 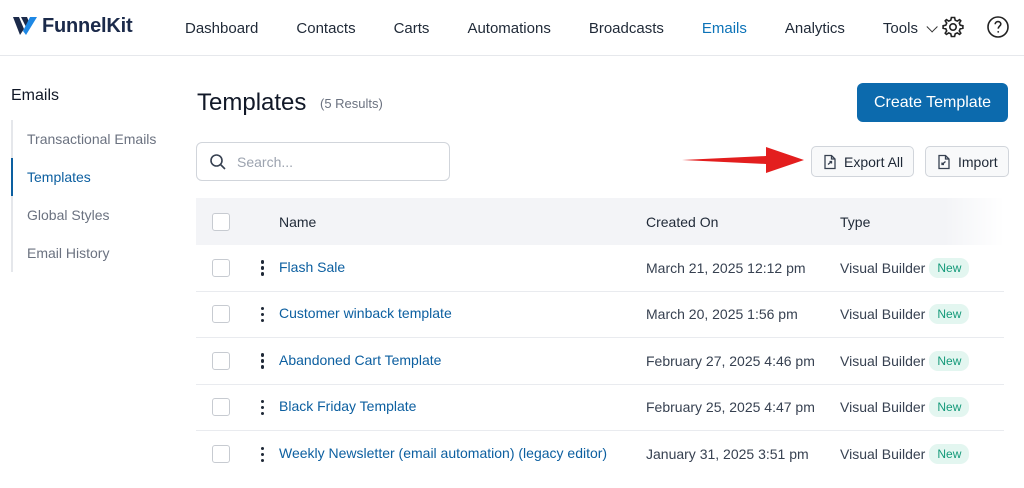 I want to click on created-on-date: January 31, 2025 3:51 pm, so click(x=727, y=454).